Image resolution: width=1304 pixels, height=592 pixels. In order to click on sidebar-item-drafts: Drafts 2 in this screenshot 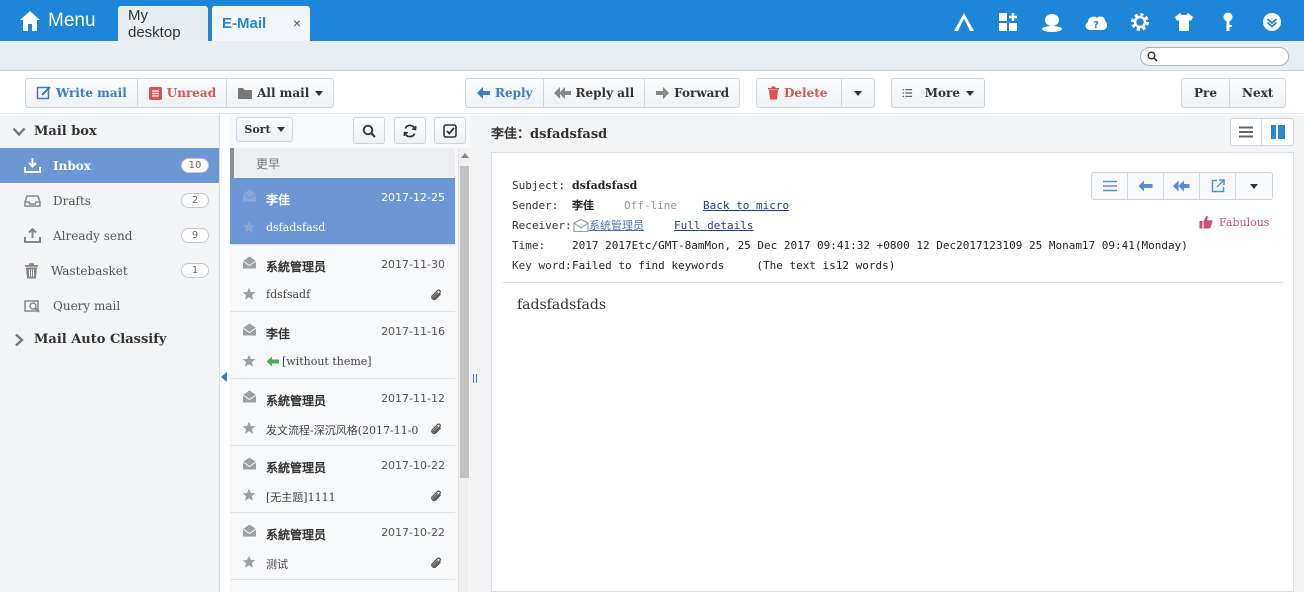, I will do `click(109, 200)`.